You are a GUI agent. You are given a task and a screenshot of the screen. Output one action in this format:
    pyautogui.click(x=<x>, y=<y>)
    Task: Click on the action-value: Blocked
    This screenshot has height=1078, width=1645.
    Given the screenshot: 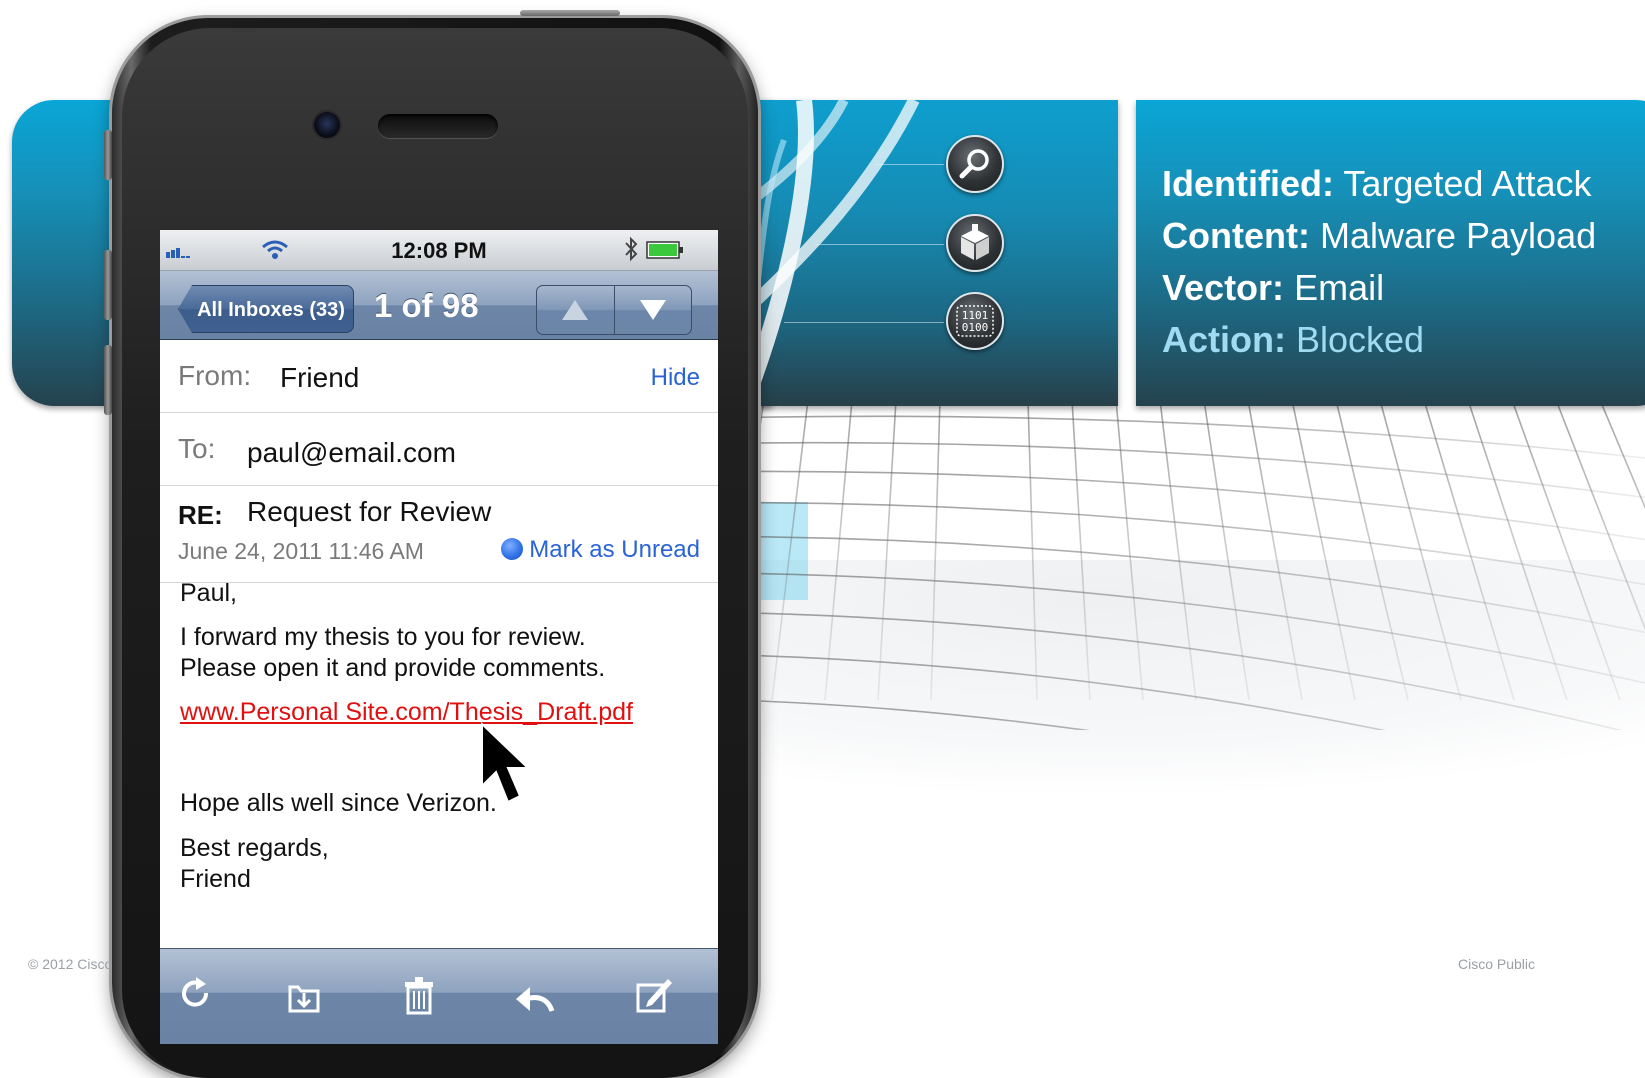 What is the action you would take?
    pyautogui.click(x=1360, y=339)
    